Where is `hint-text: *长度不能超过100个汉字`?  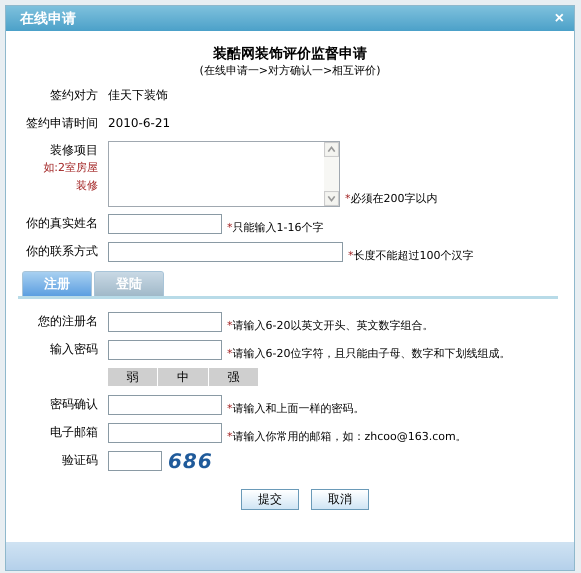
hint-text: *长度不能超过100个汉字 is located at coordinates (411, 255).